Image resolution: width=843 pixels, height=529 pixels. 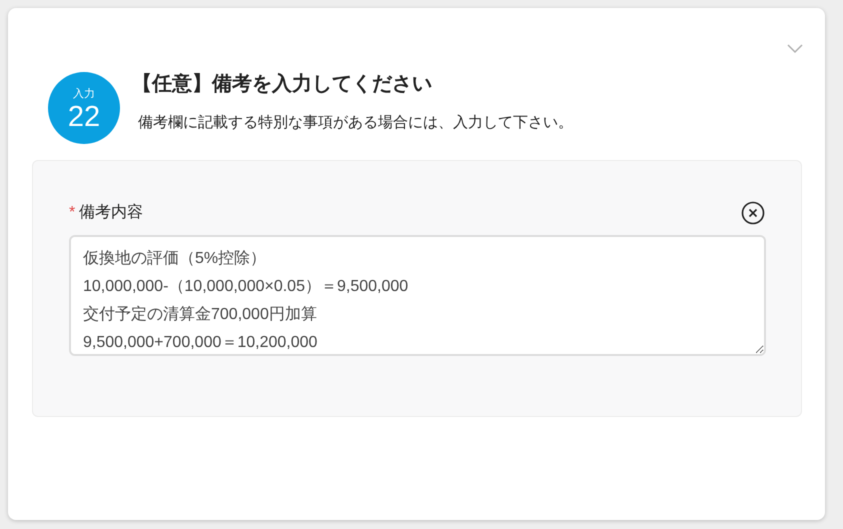 What do you see at coordinates (111, 212) in the screenshot?
I see `field-label: 備考内容` at bounding box center [111, 212].